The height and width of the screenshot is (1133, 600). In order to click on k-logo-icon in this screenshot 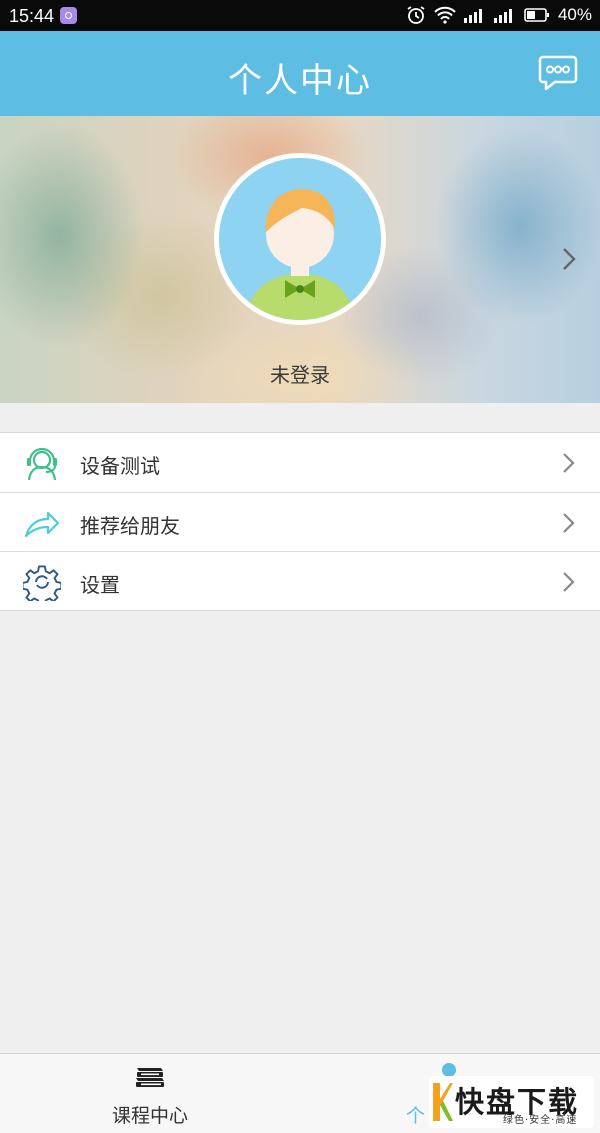, I will do `click(443, 1102)`.